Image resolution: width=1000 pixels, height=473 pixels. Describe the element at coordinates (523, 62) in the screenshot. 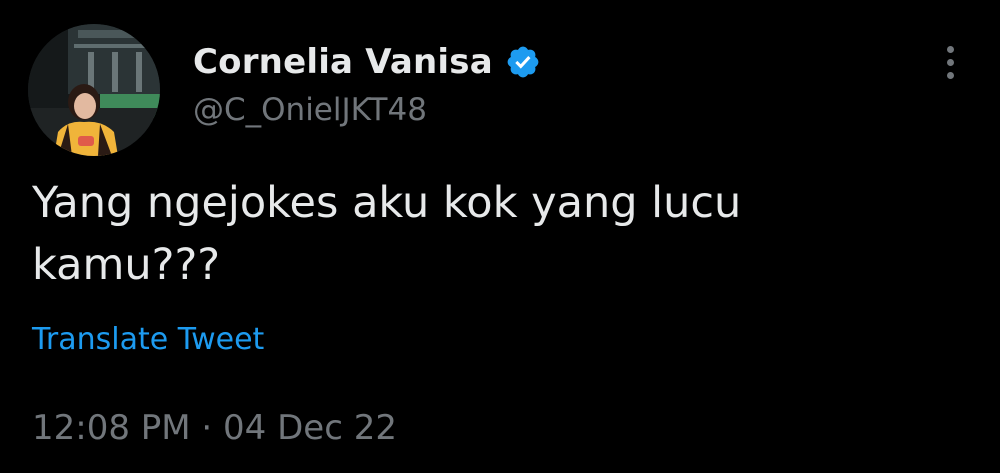

I see `verified-badge-icon` at that location.